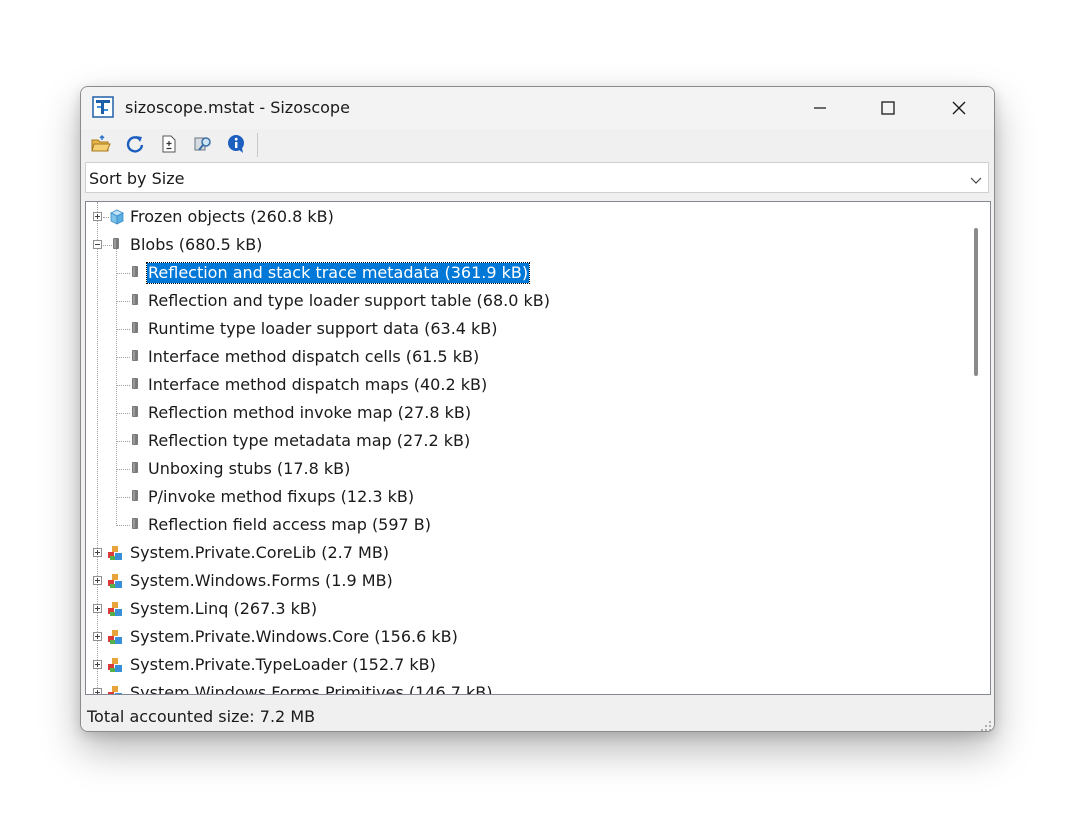 Image resolution: width=1084 pixels, height=823 pixels. I want to click on toolbar-separator, so click(257, 145).